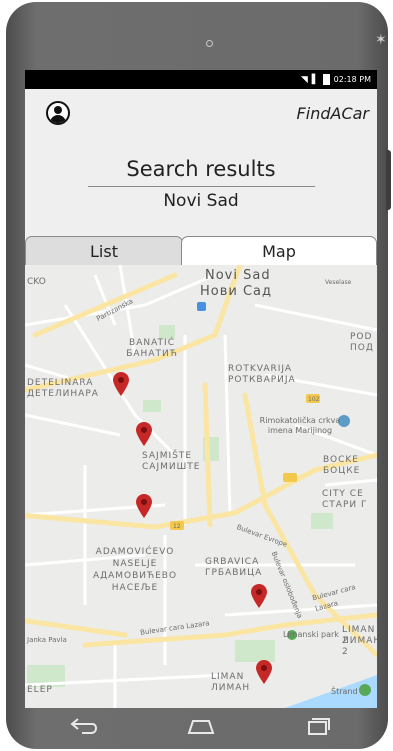  I want to click on map-label-veselase: Veselase, so click(338, 282).